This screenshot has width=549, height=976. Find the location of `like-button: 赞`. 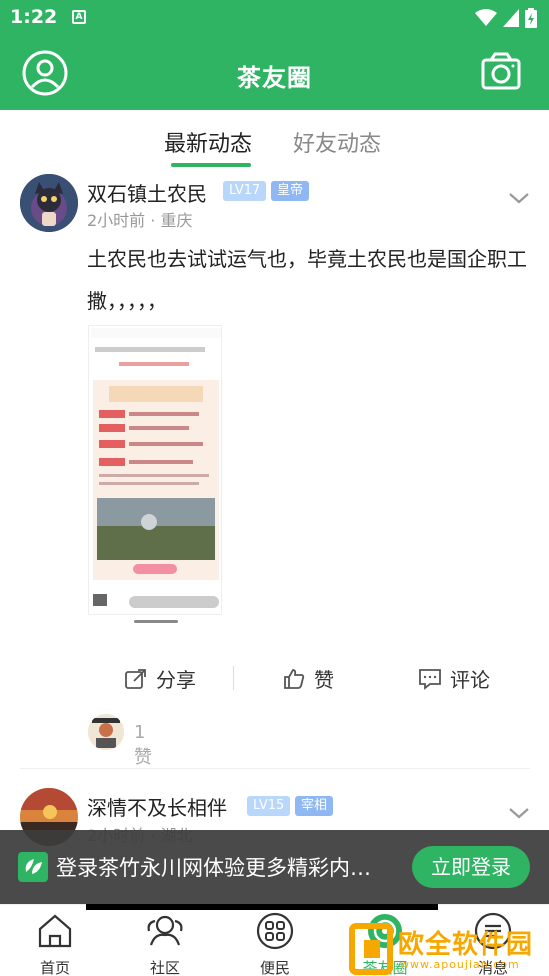

like-button: 赞 is located at coordinates (308, 678).